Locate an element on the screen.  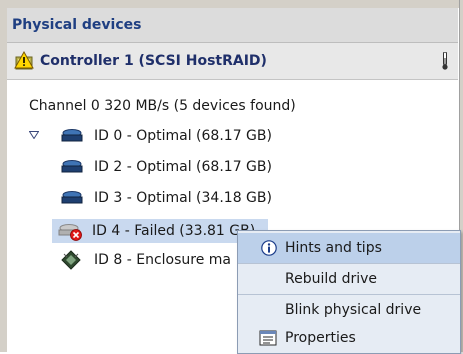
info-icon is located at coordinates (269, 248).